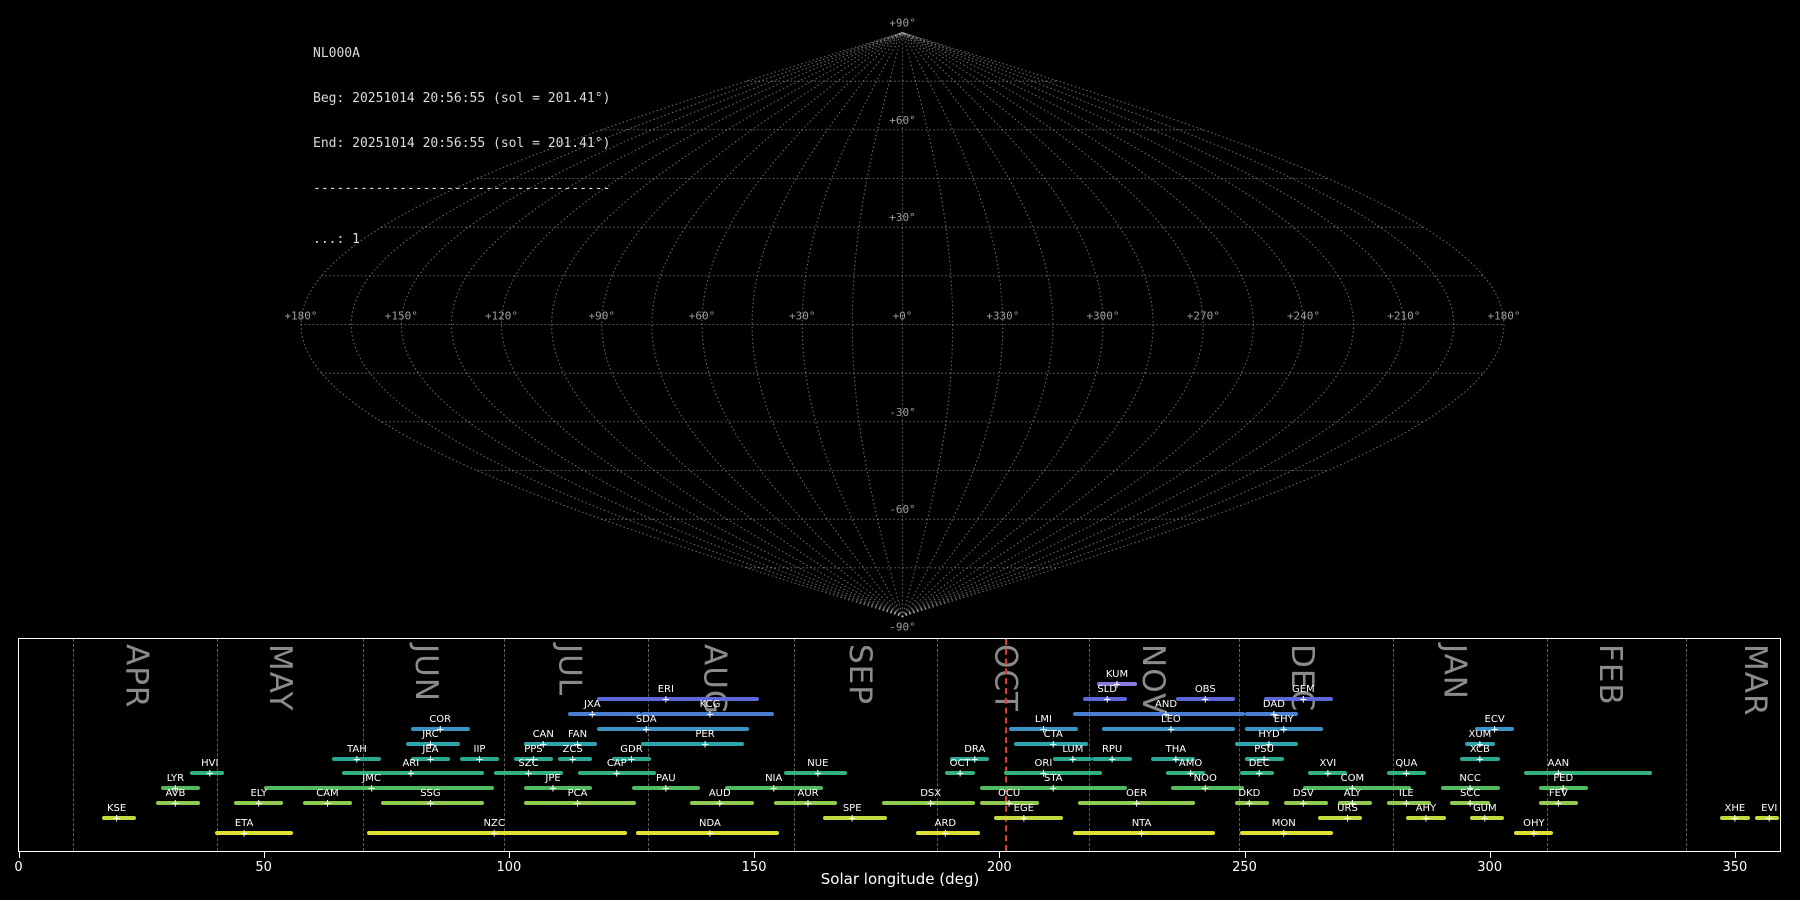  I want to click on shower-label-SDA: SDA, so click(646, 719).